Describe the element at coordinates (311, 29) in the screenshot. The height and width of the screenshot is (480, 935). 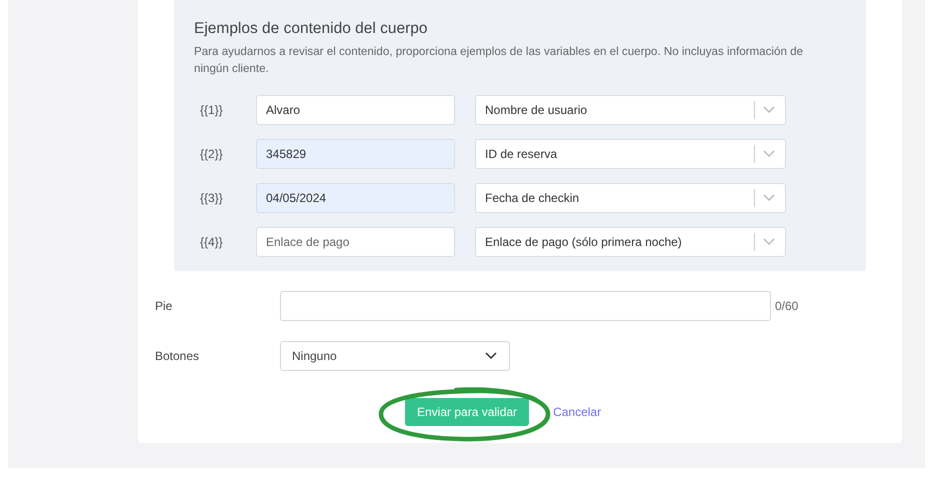
I see `section-title: Ejemplos de contenido del cuerpo` at that location.